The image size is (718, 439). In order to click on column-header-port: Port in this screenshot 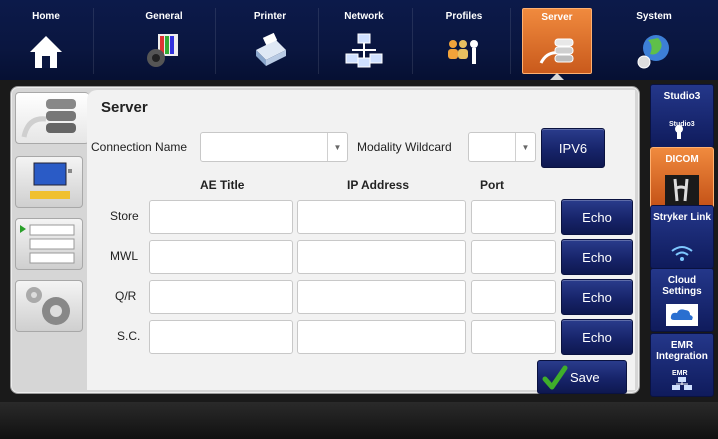, I will do `click(492, 185)`.